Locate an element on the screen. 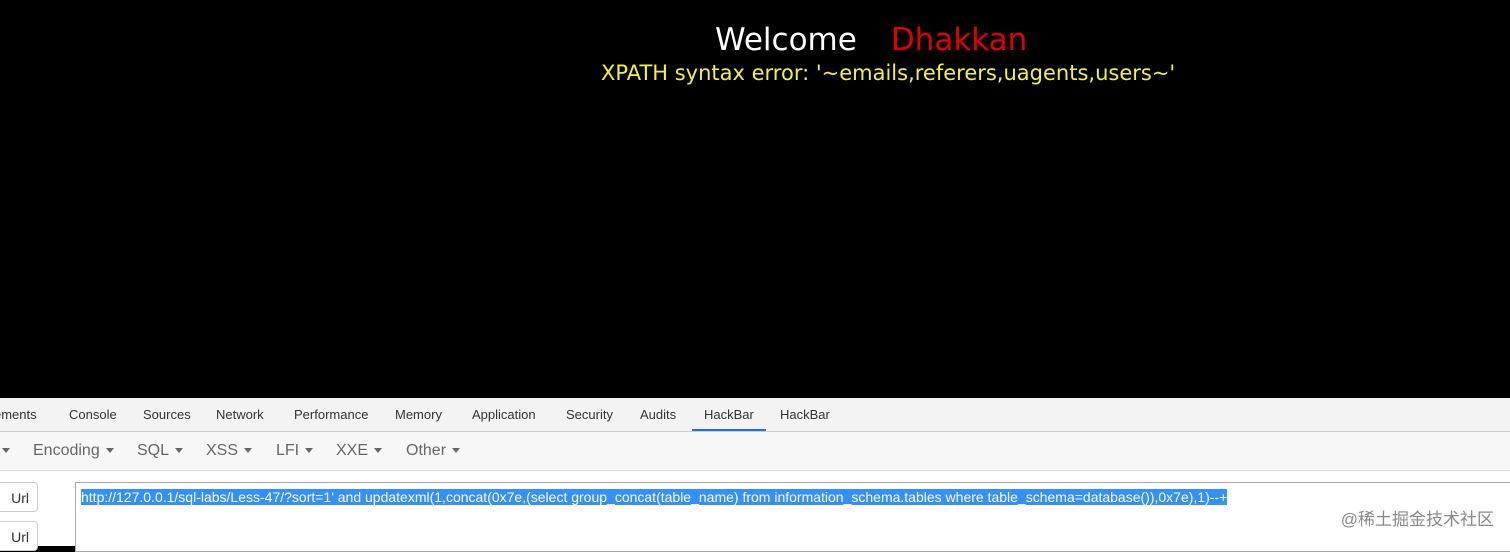  menu-load-url is located at coordinates (5, 451).